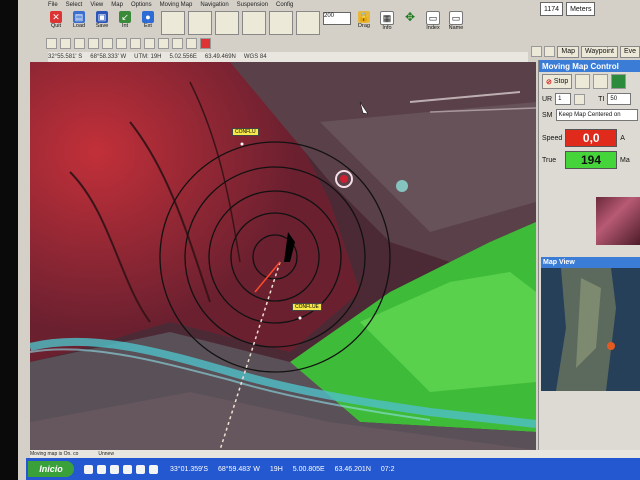 The width and height of the screenshot is (640, 480). What do you see at coordinates (547, 115) in the screenshot?
I see `sm-label: SM` at bounding box center [547, 115].